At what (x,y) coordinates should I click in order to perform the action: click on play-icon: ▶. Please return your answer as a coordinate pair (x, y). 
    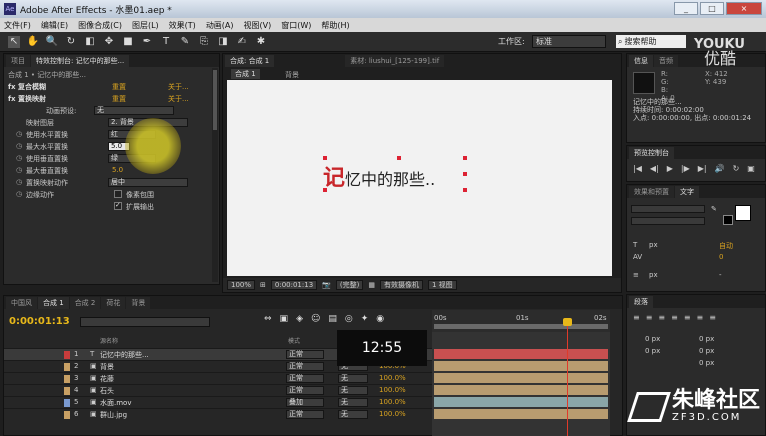
    Looking at the image, I should click on (670, 168).